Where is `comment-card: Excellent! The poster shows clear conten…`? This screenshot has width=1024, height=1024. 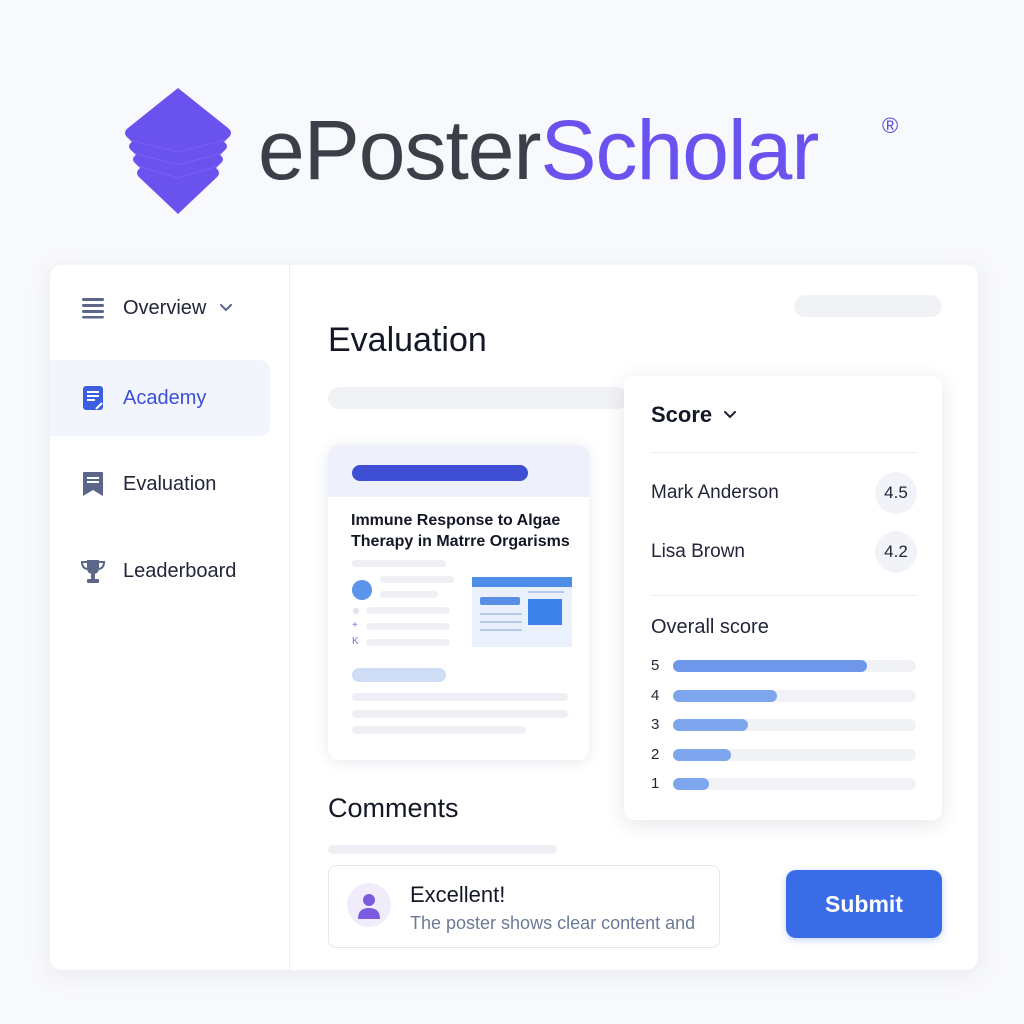
comment-card: Excellent! The poster shows clear conten… is located at coordinates (524, 906).